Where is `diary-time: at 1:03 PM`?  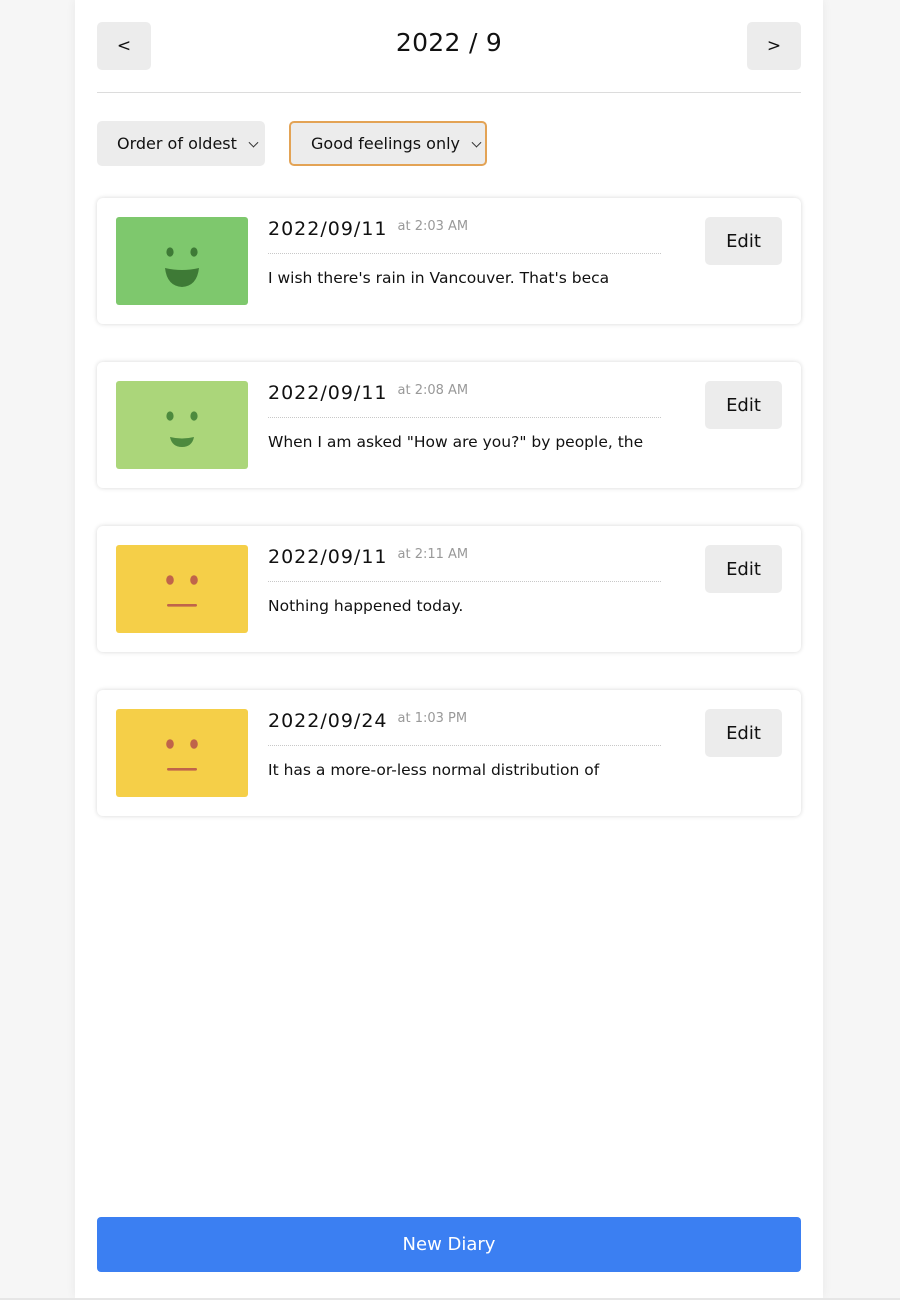
diary-time: at 1:03 PM is located at coordinates (432, 718).